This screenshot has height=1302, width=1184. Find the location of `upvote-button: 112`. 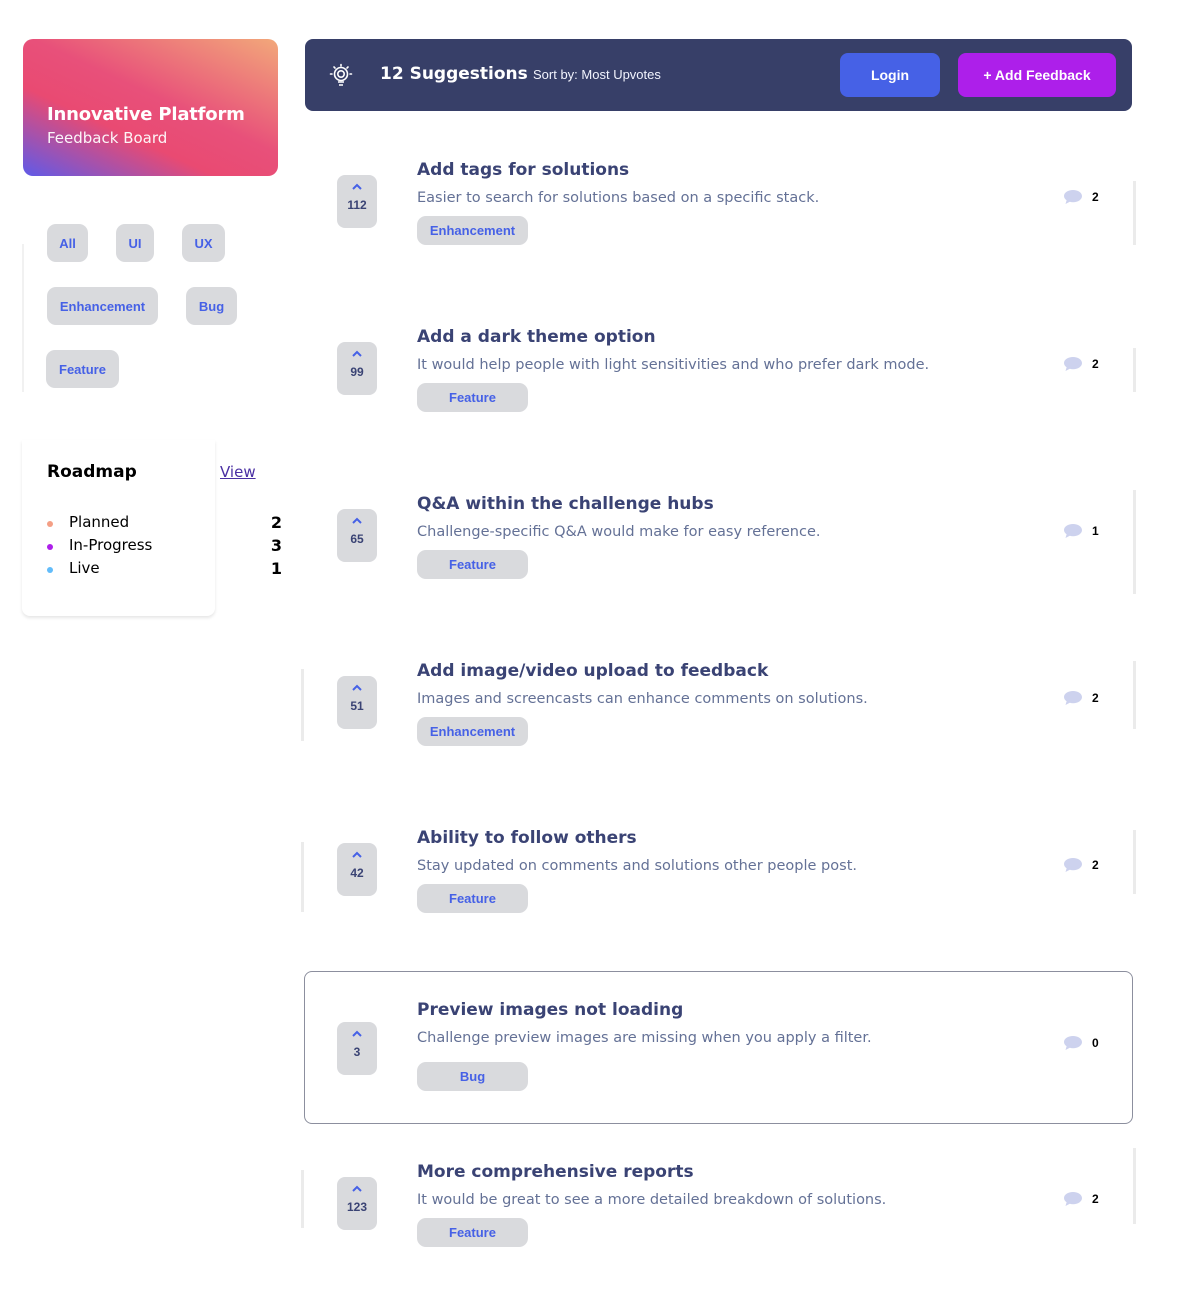

upvote-button: 112 is located at coordinates (357, 201).